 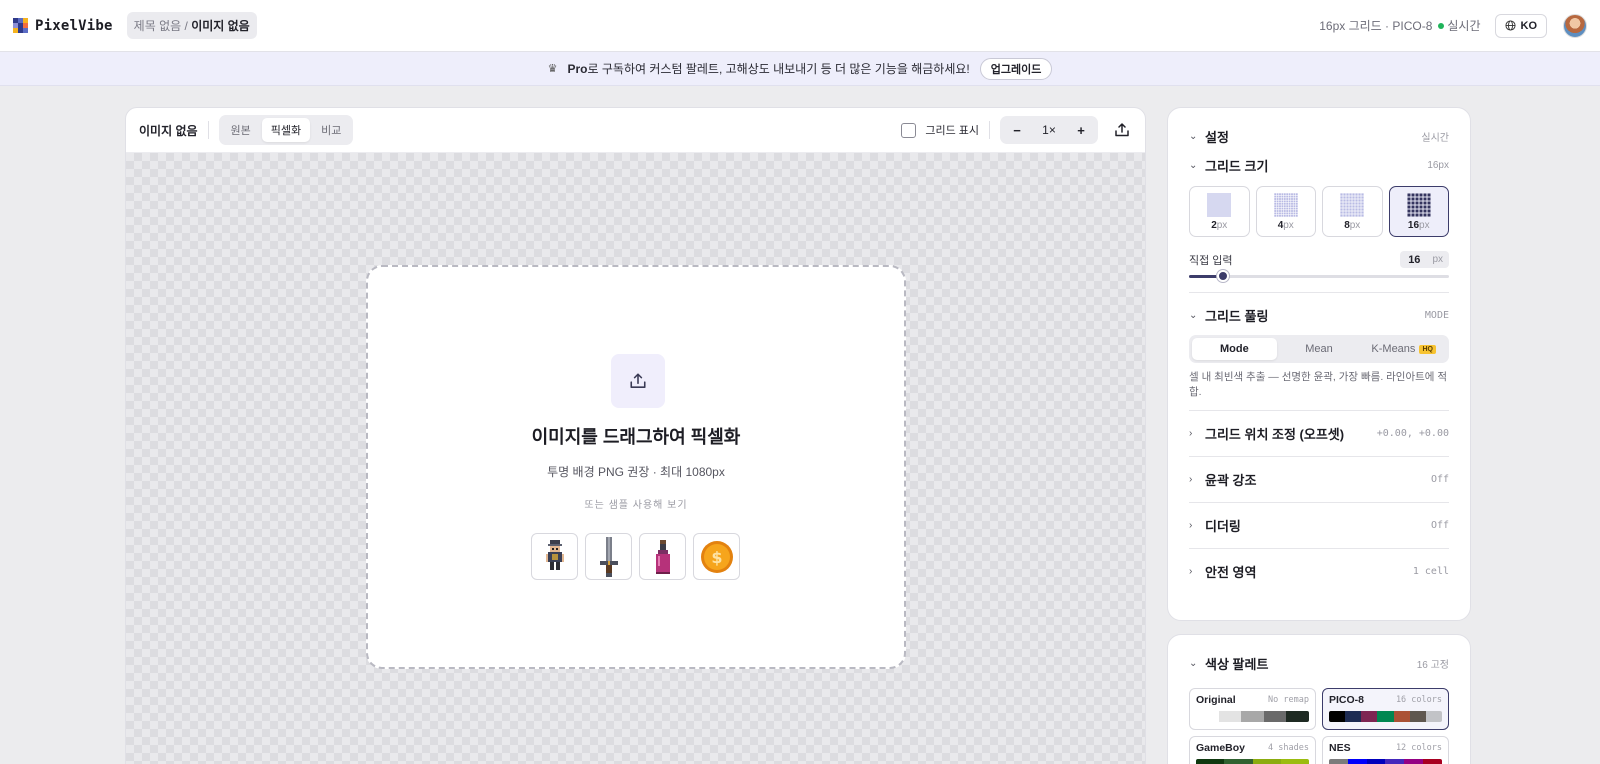 I want to click on breadcrumb: 제목 없음 / 이미지 없음, so click(x=191, y=25).